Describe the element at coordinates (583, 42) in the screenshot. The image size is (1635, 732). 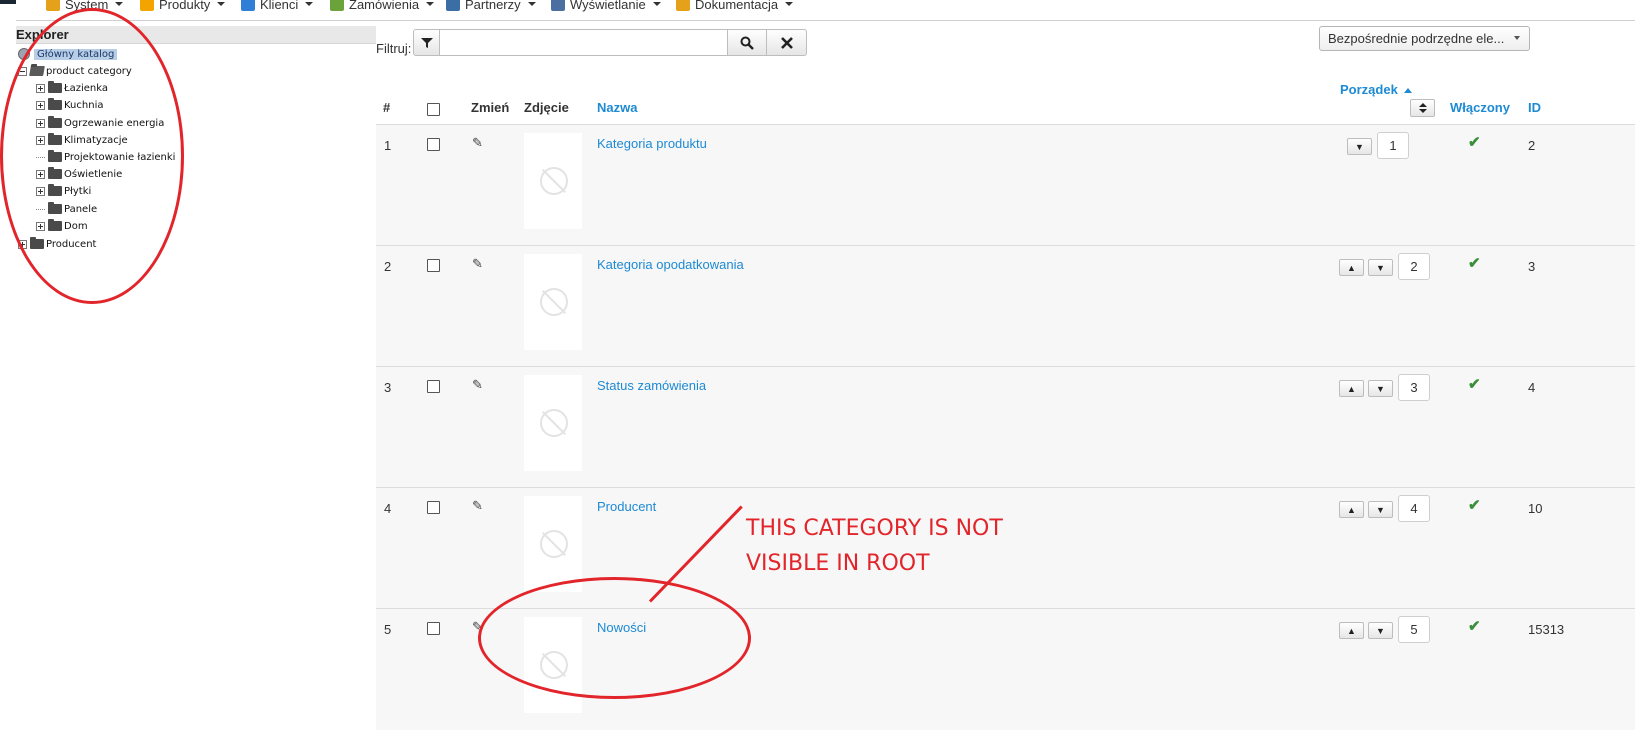
I see `filter-input` at that location.